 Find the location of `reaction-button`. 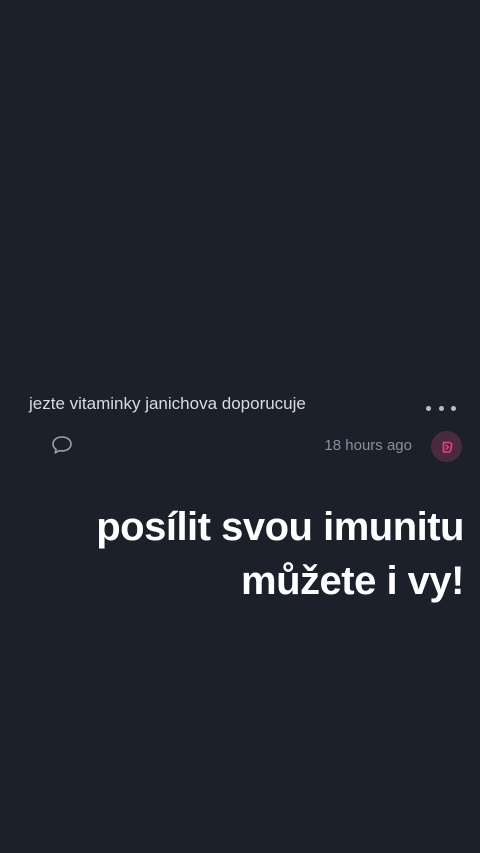

reaction-button is located at coordinates (446, 446).